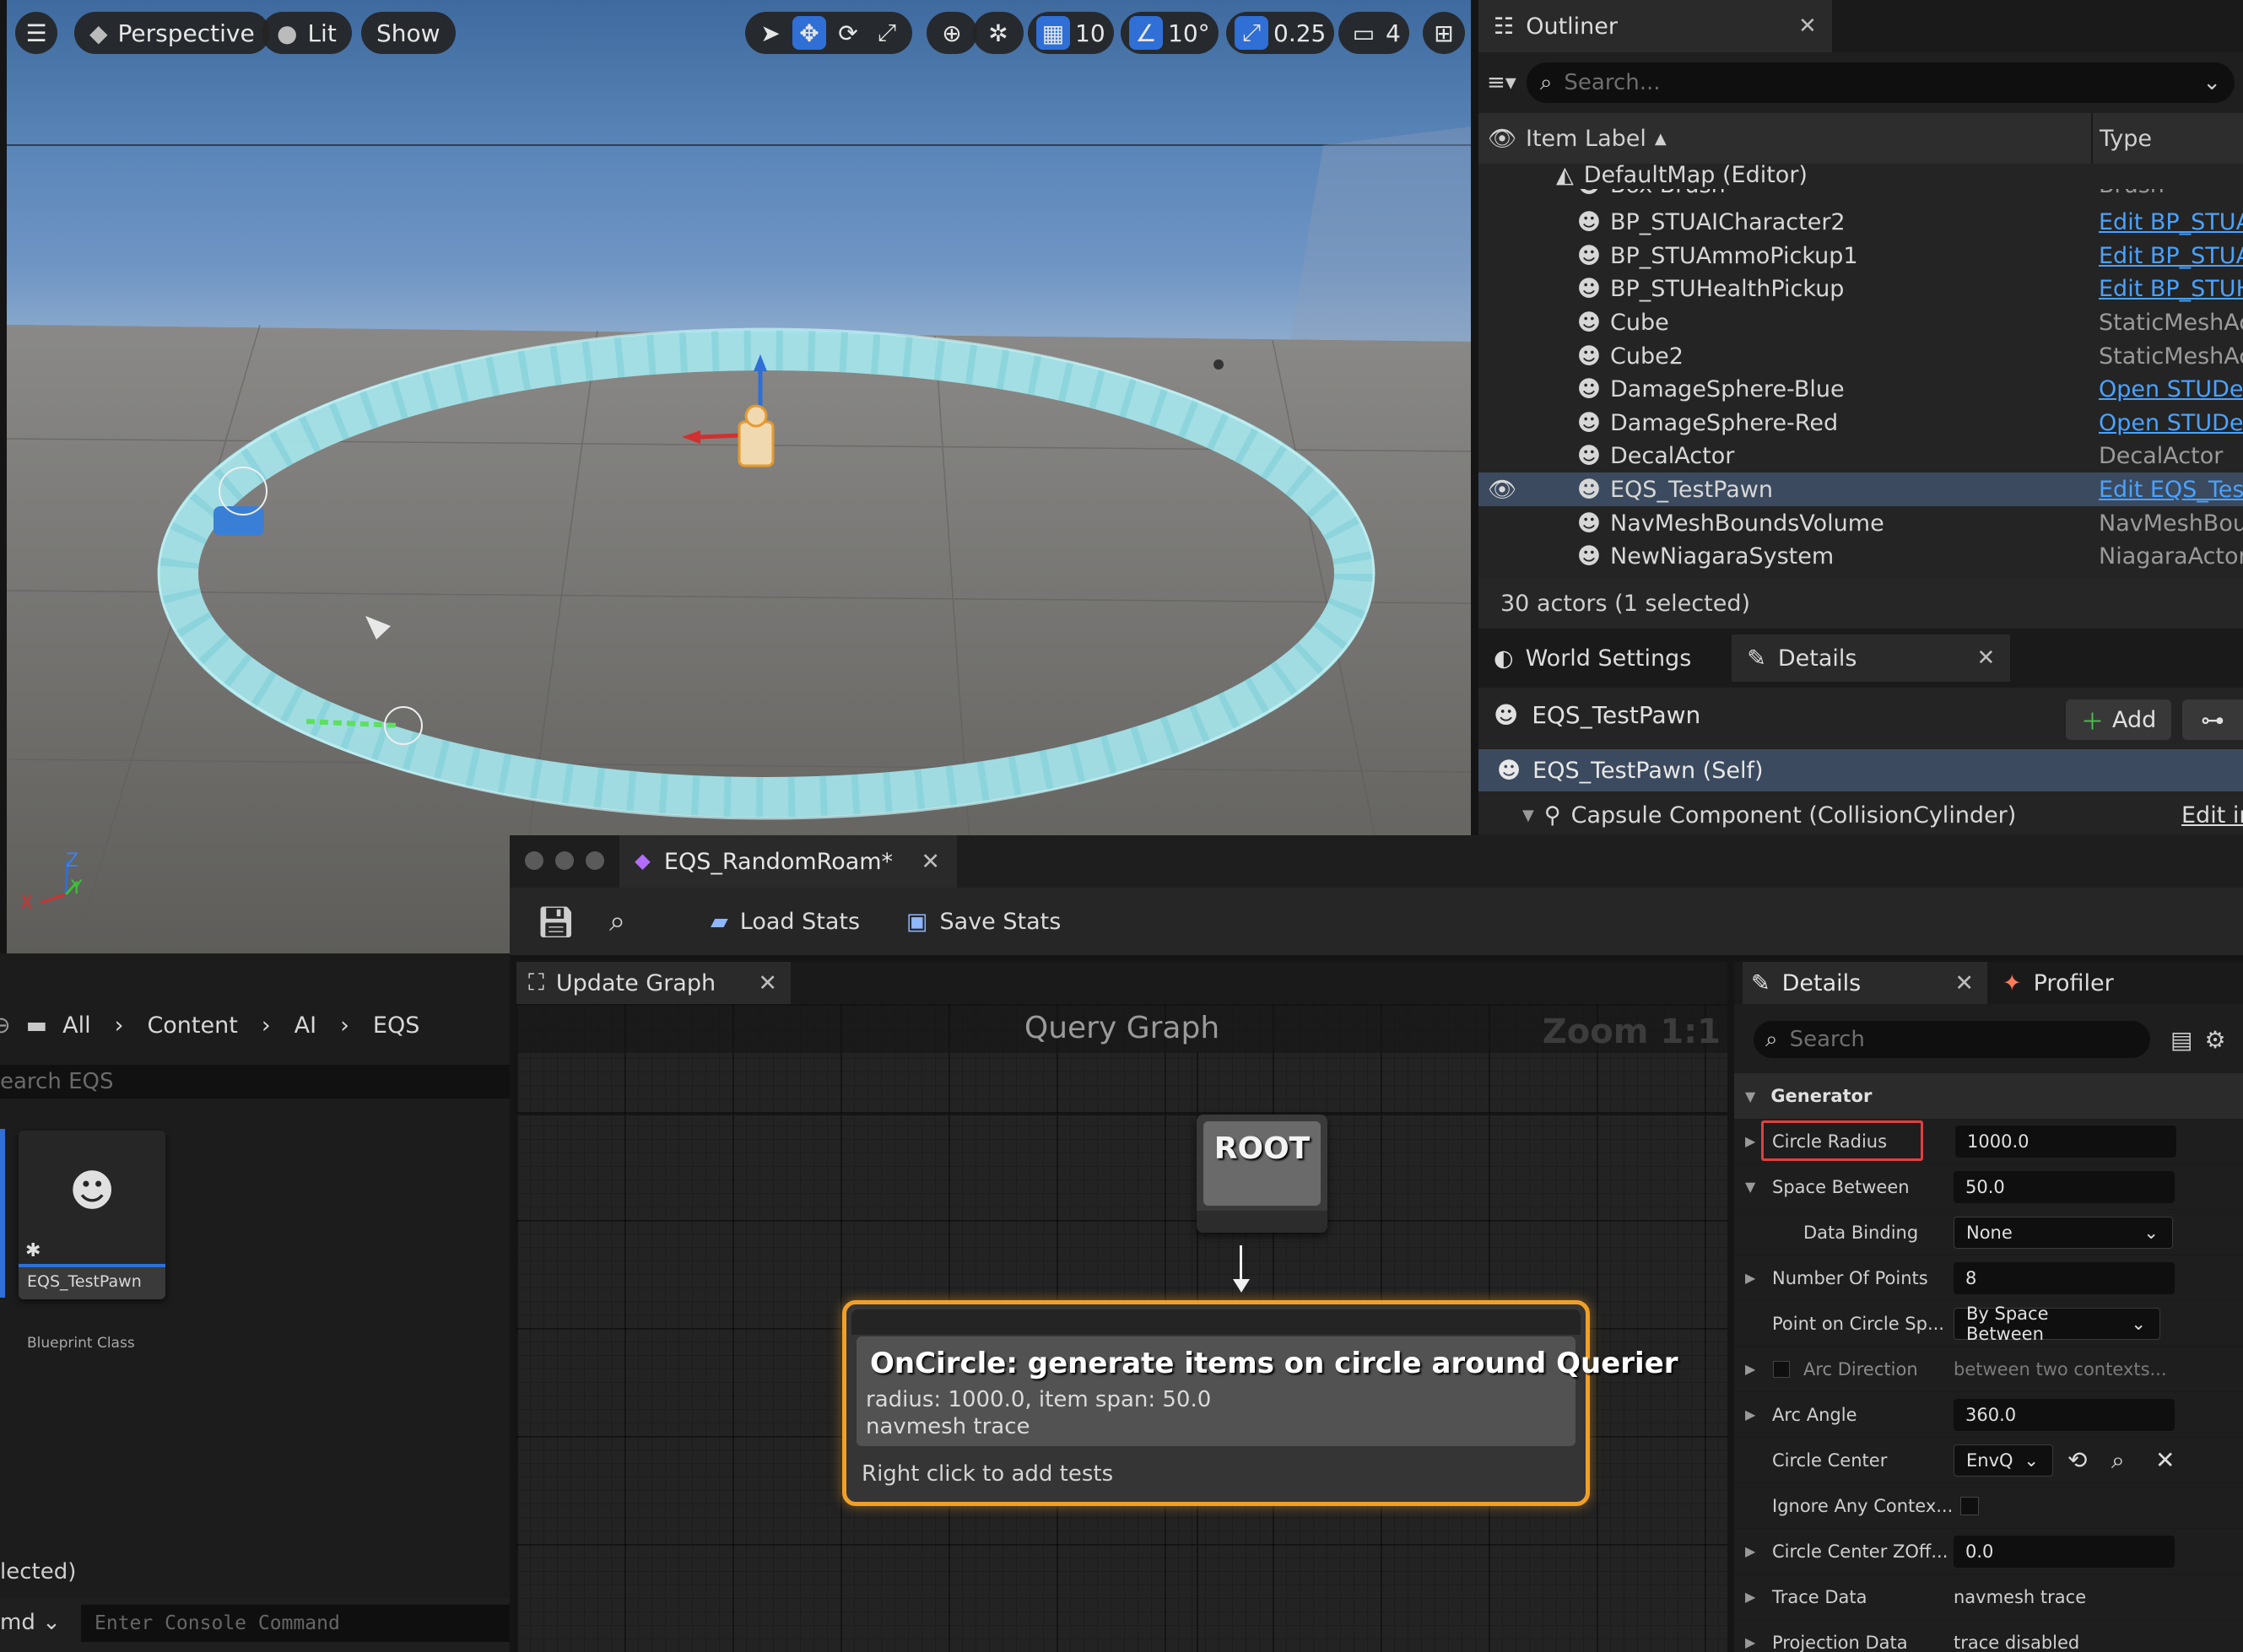 Image resolution: width=2243 pixels, height=1652 pixels. I want to click on console-input: Enter Console Command, so click(295, 1623).